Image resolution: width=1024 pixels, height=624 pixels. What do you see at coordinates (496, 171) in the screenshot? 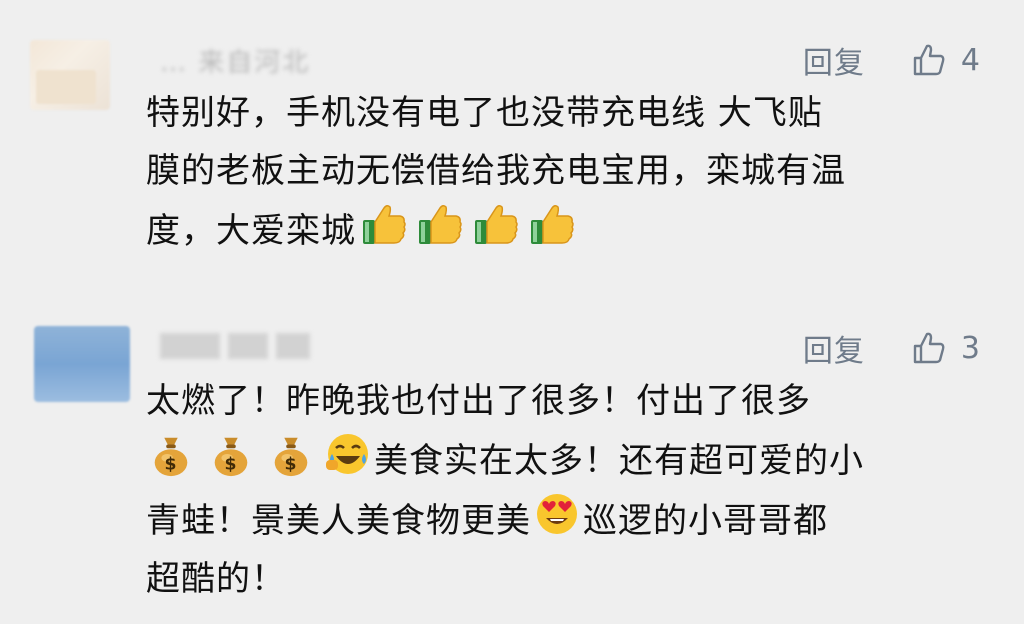
I see `comment-line: 膜的老板主动无偿借给我充电宝用，栾城有温` at bounding box center [496, 171].